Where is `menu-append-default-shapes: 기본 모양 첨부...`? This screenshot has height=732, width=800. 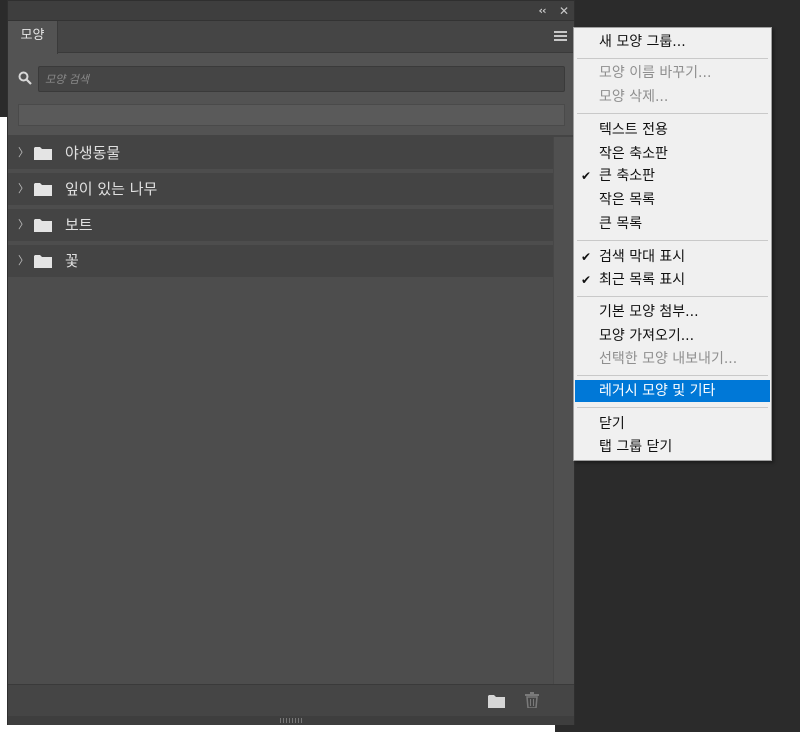 menu-append-default-shapes: 기본 모양 첨부... is located at coordinates (672, 312).